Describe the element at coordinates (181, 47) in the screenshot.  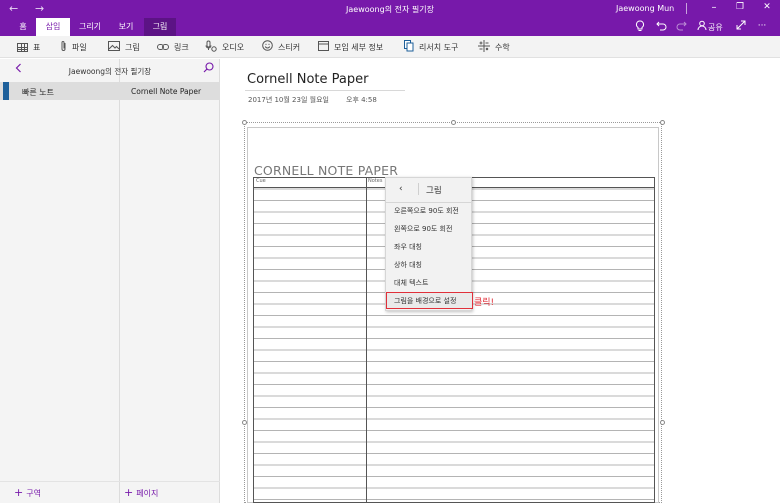
I see `insert-link-label: 링크` at that location.